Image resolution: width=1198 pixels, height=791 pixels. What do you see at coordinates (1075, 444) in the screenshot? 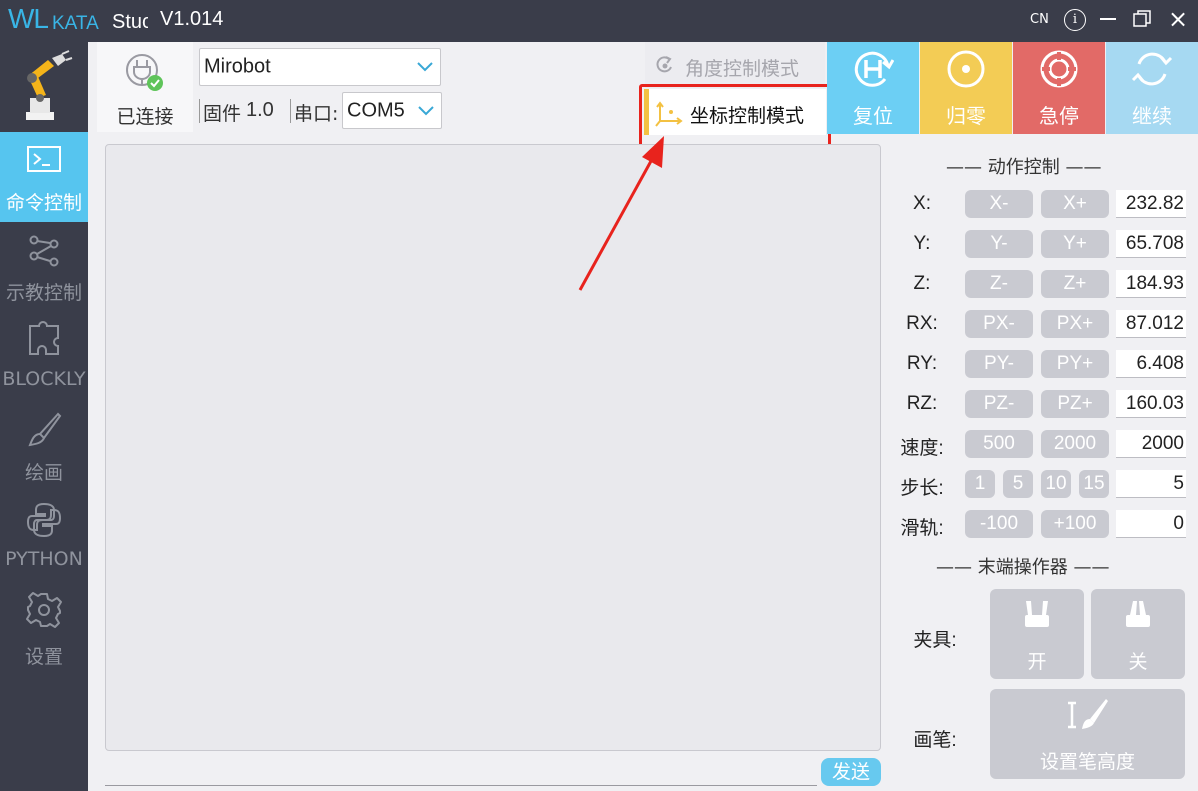
I see `speed-2000-button: 2000` at bounding box center [1075, 444].